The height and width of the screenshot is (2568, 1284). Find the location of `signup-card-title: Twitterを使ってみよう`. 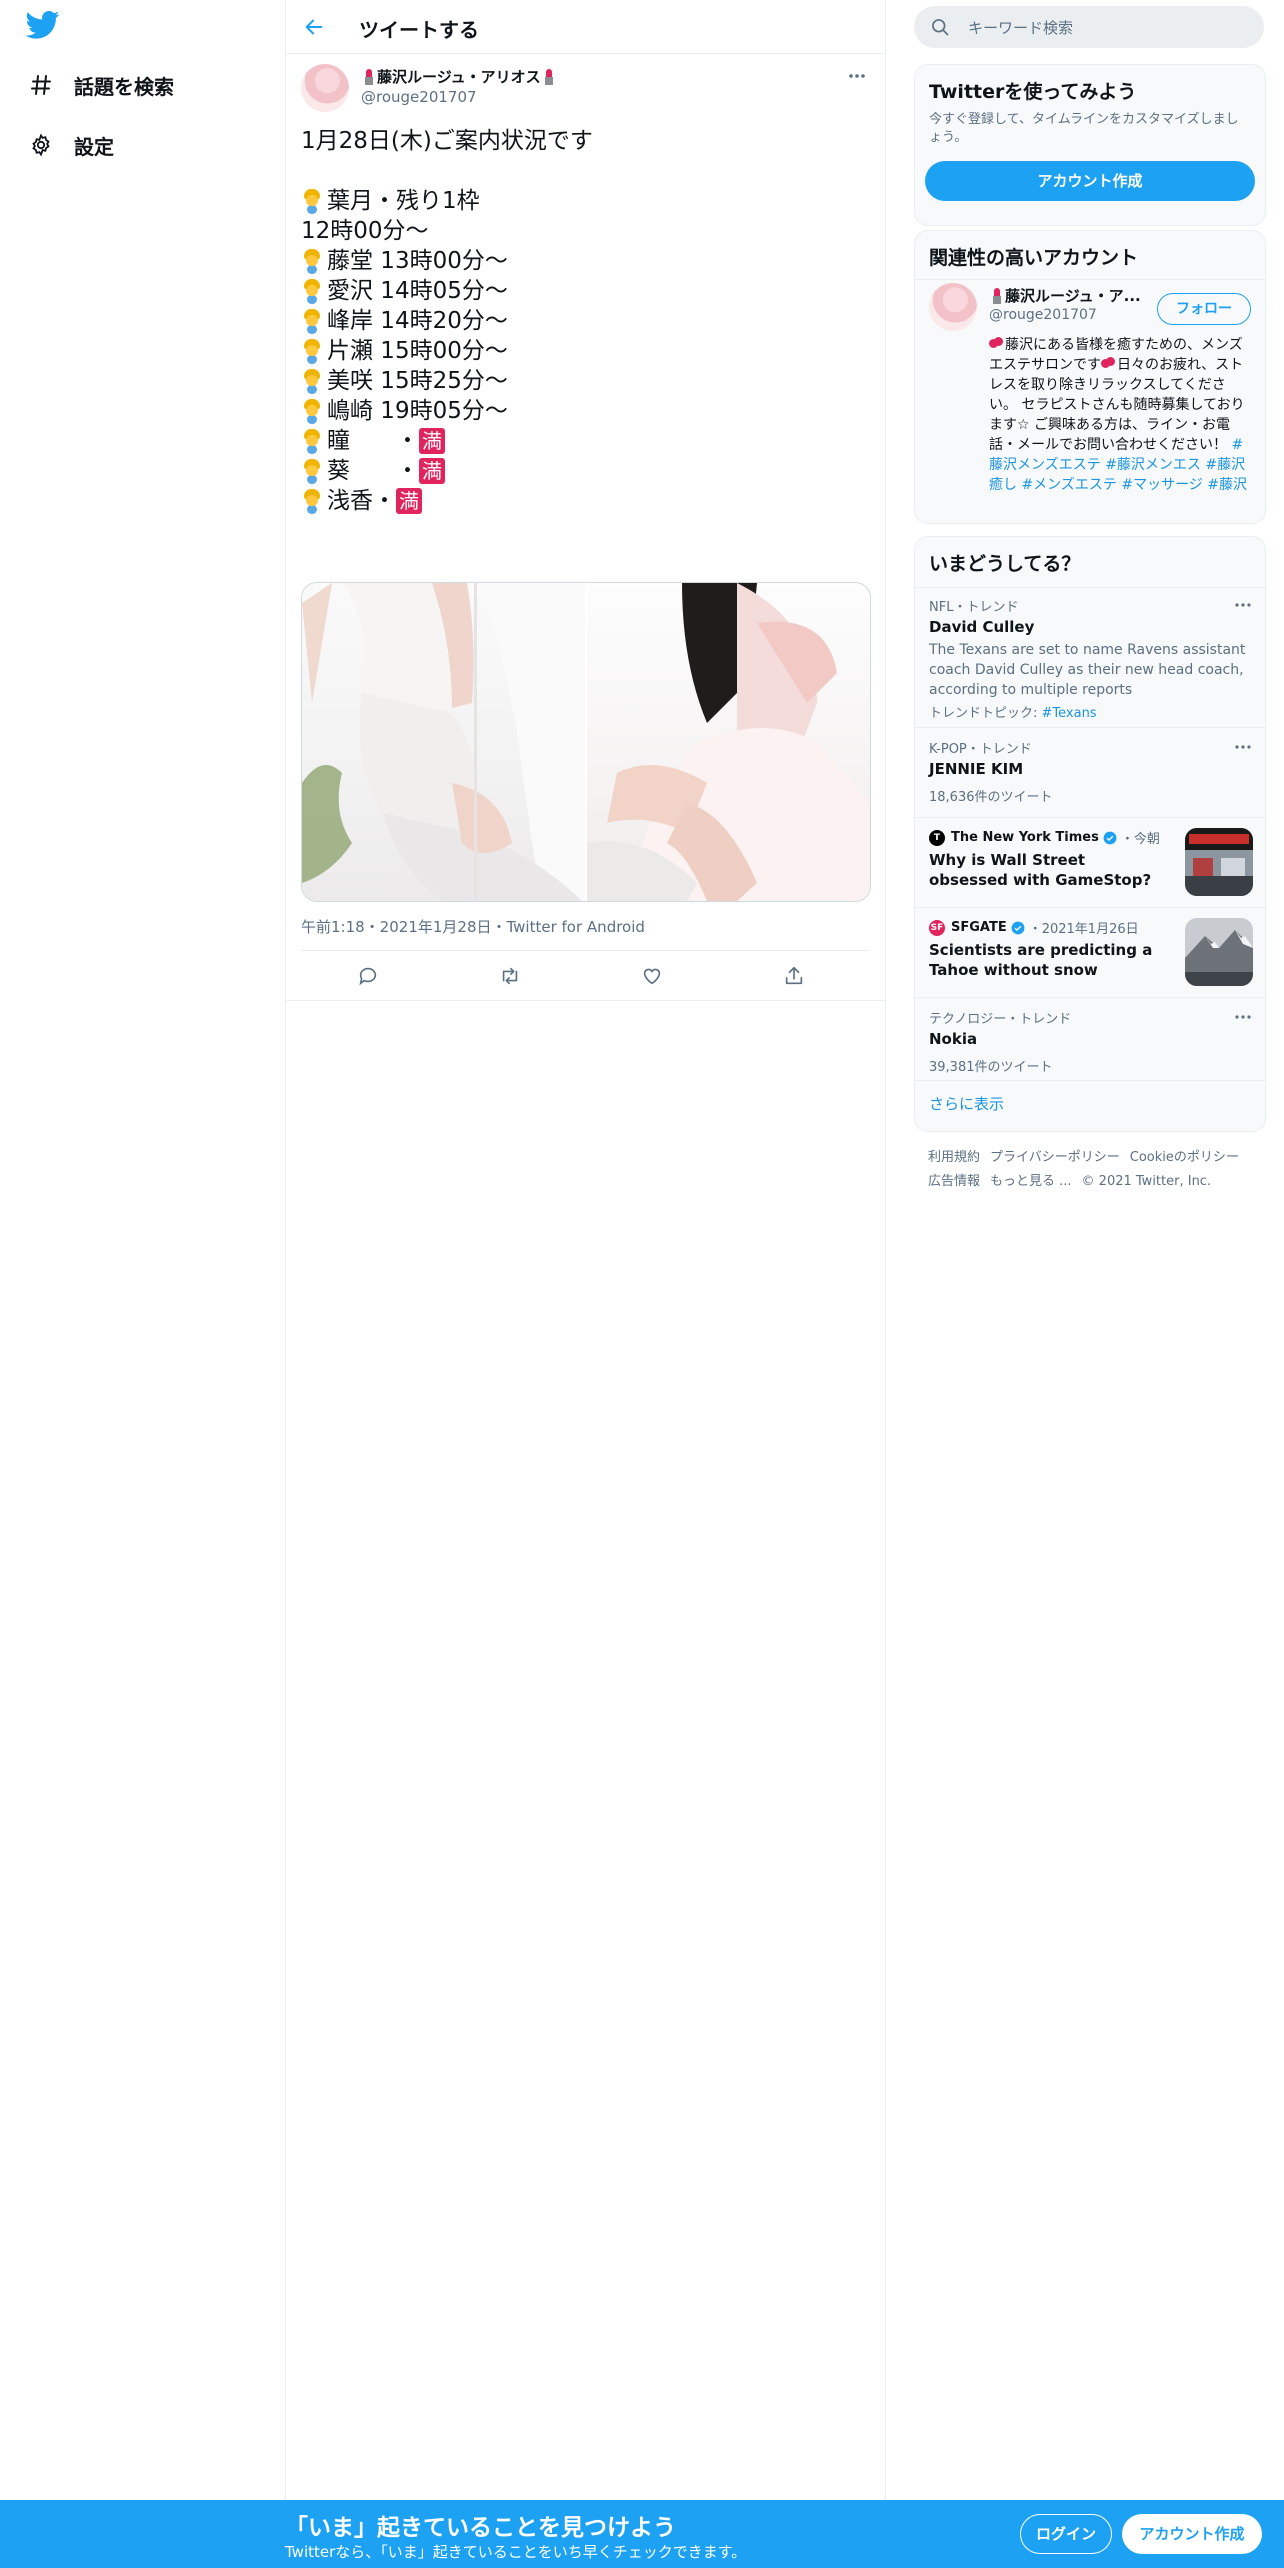

signup-card-title: Twitterを使ってみよう is located at coordinates (1033, 92).